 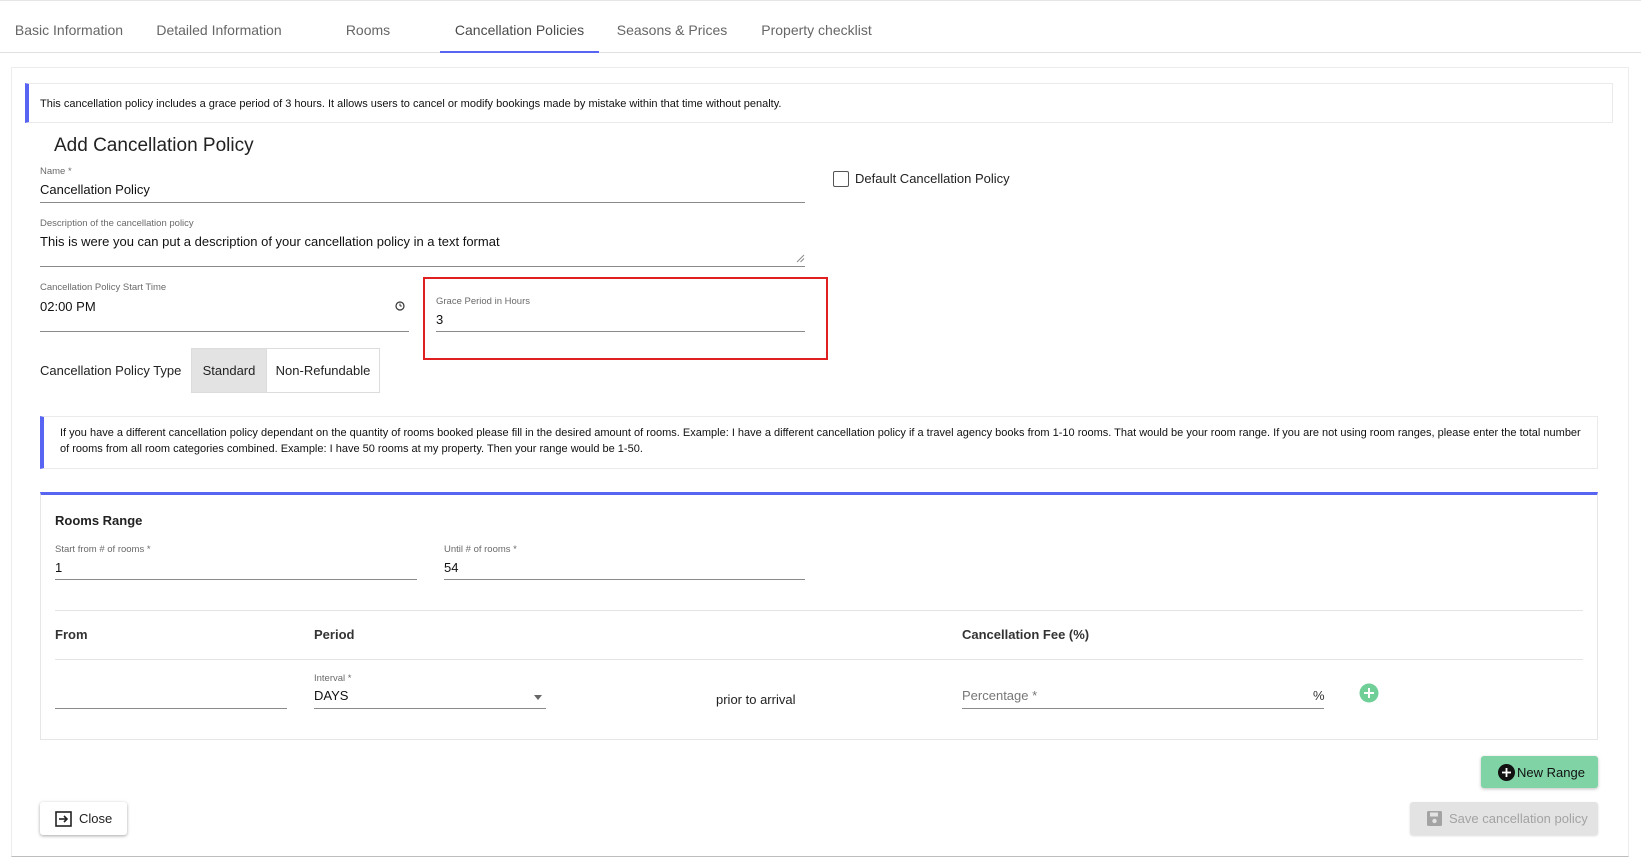 What do you see at coordinates (229, 370) in the screenshot?
I see `policy-type-standard-button: Standard` at bounding box center [229, 370].